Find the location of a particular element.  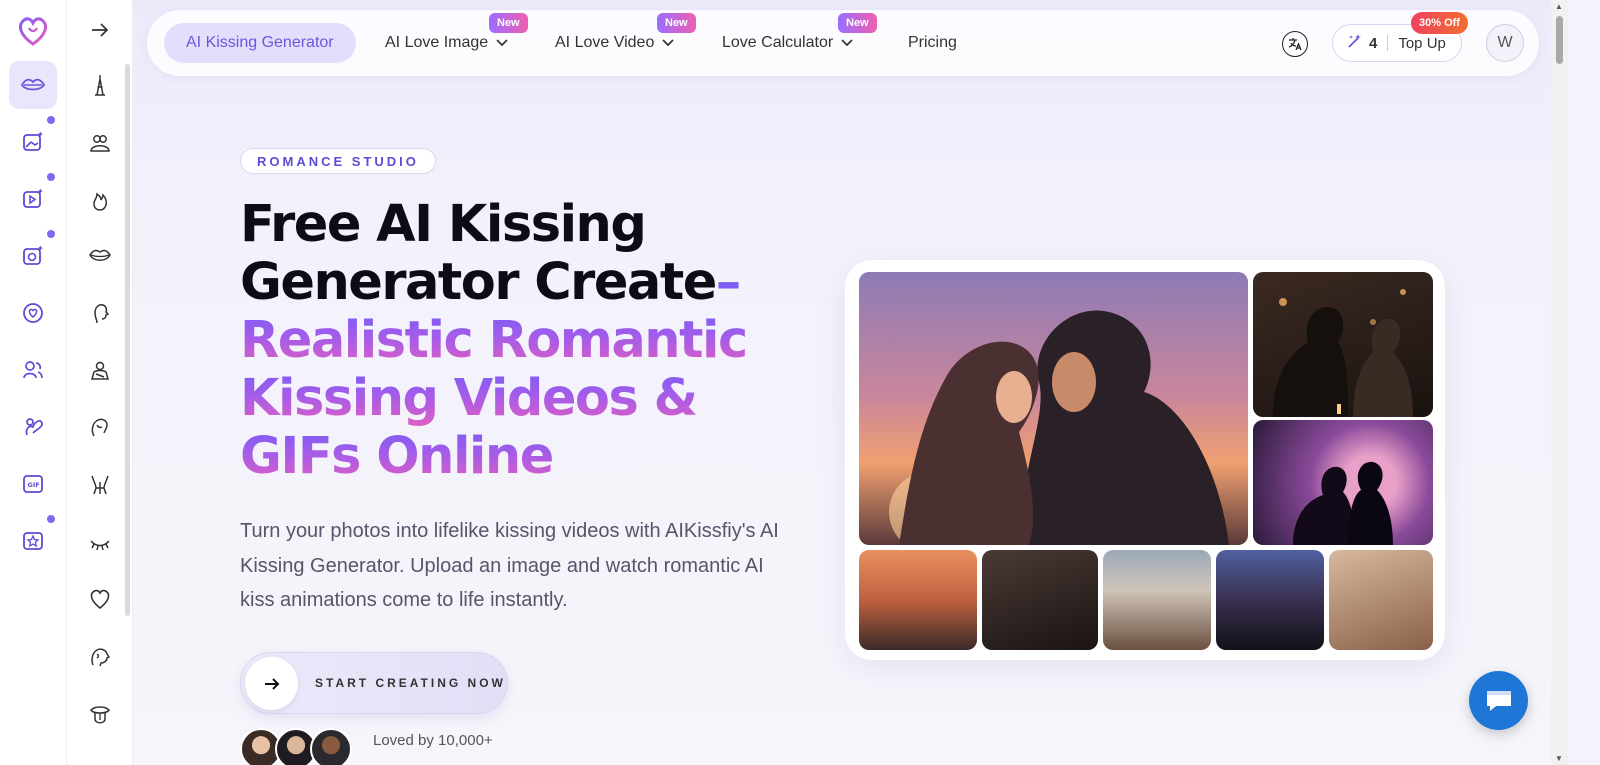

face-profile-icon is located at coordinates (100, 313).